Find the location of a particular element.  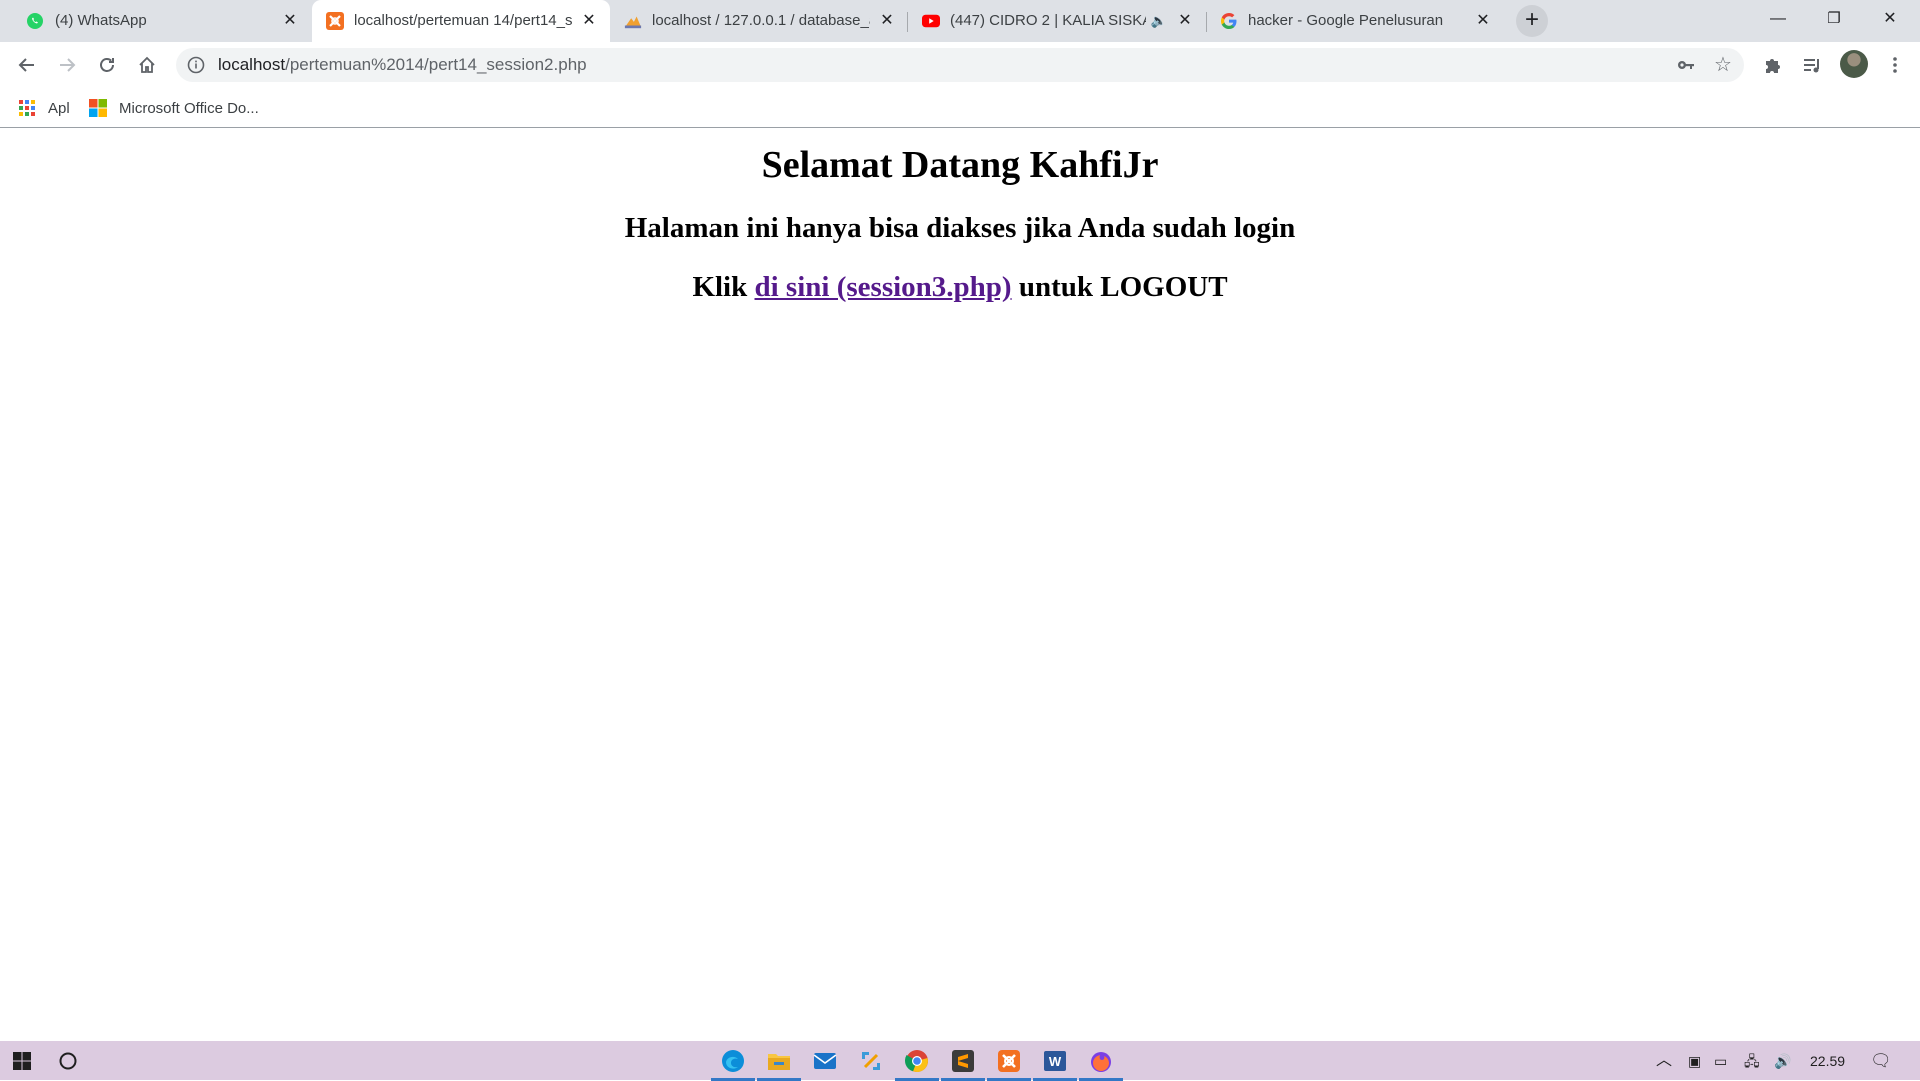

phpmyadmin-icon is located at coordinates (633, 21).